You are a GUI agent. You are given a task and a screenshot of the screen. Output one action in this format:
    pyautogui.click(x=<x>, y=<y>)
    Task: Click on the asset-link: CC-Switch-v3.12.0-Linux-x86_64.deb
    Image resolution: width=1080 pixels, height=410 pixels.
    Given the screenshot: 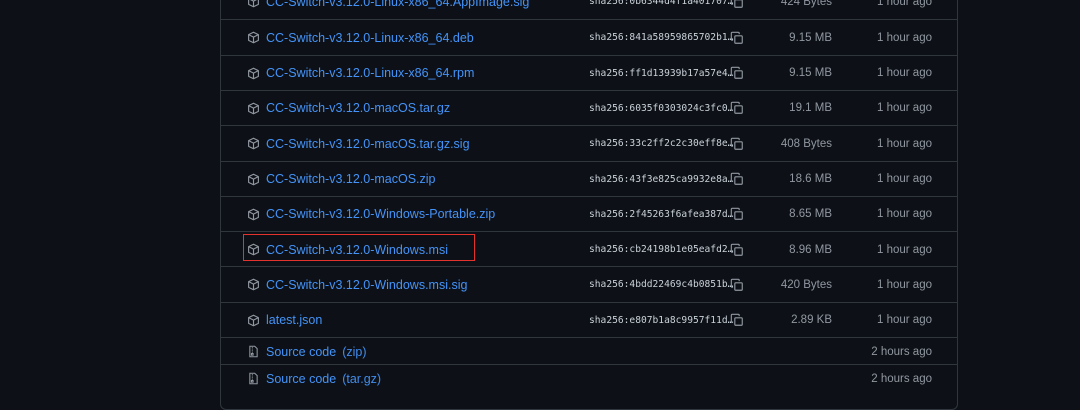 What is the action you would take?
    pyautogui.click(x=360, y=37)
    